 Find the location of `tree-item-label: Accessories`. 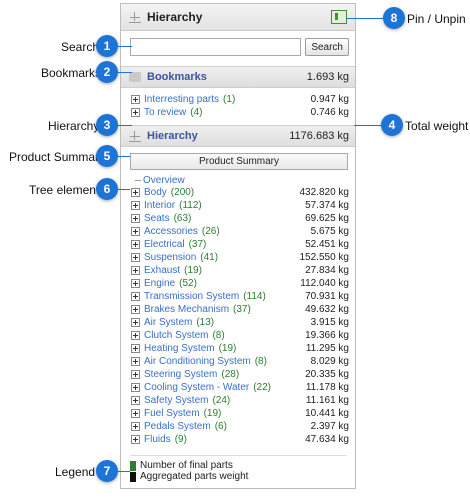

tree-item-label: Accessories is located at coordinates (171, 231).